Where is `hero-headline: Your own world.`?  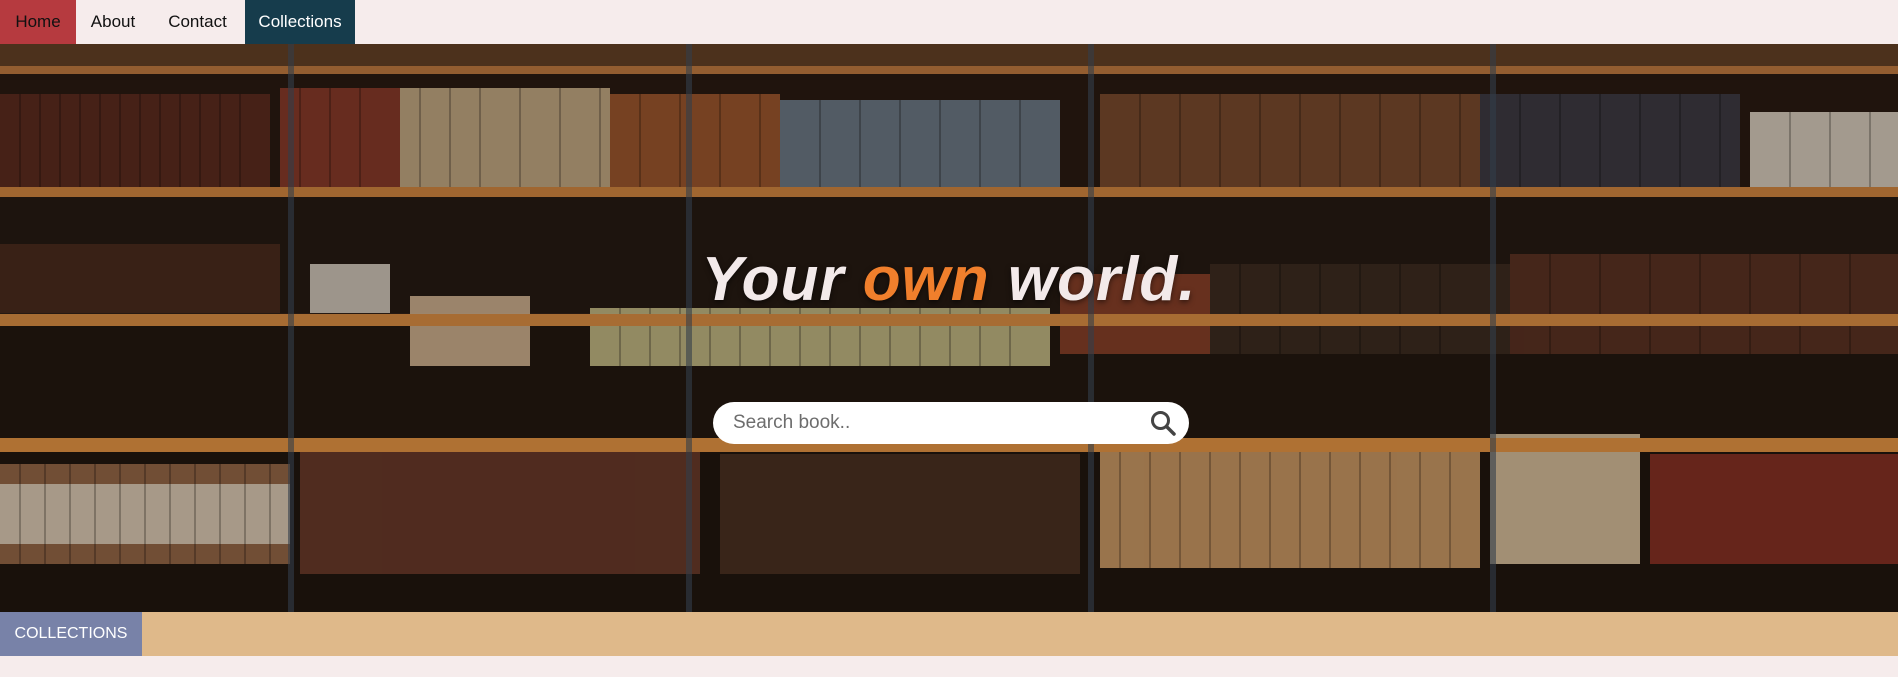 hero-headline: Your own world. is located at coordinates (949, 279).